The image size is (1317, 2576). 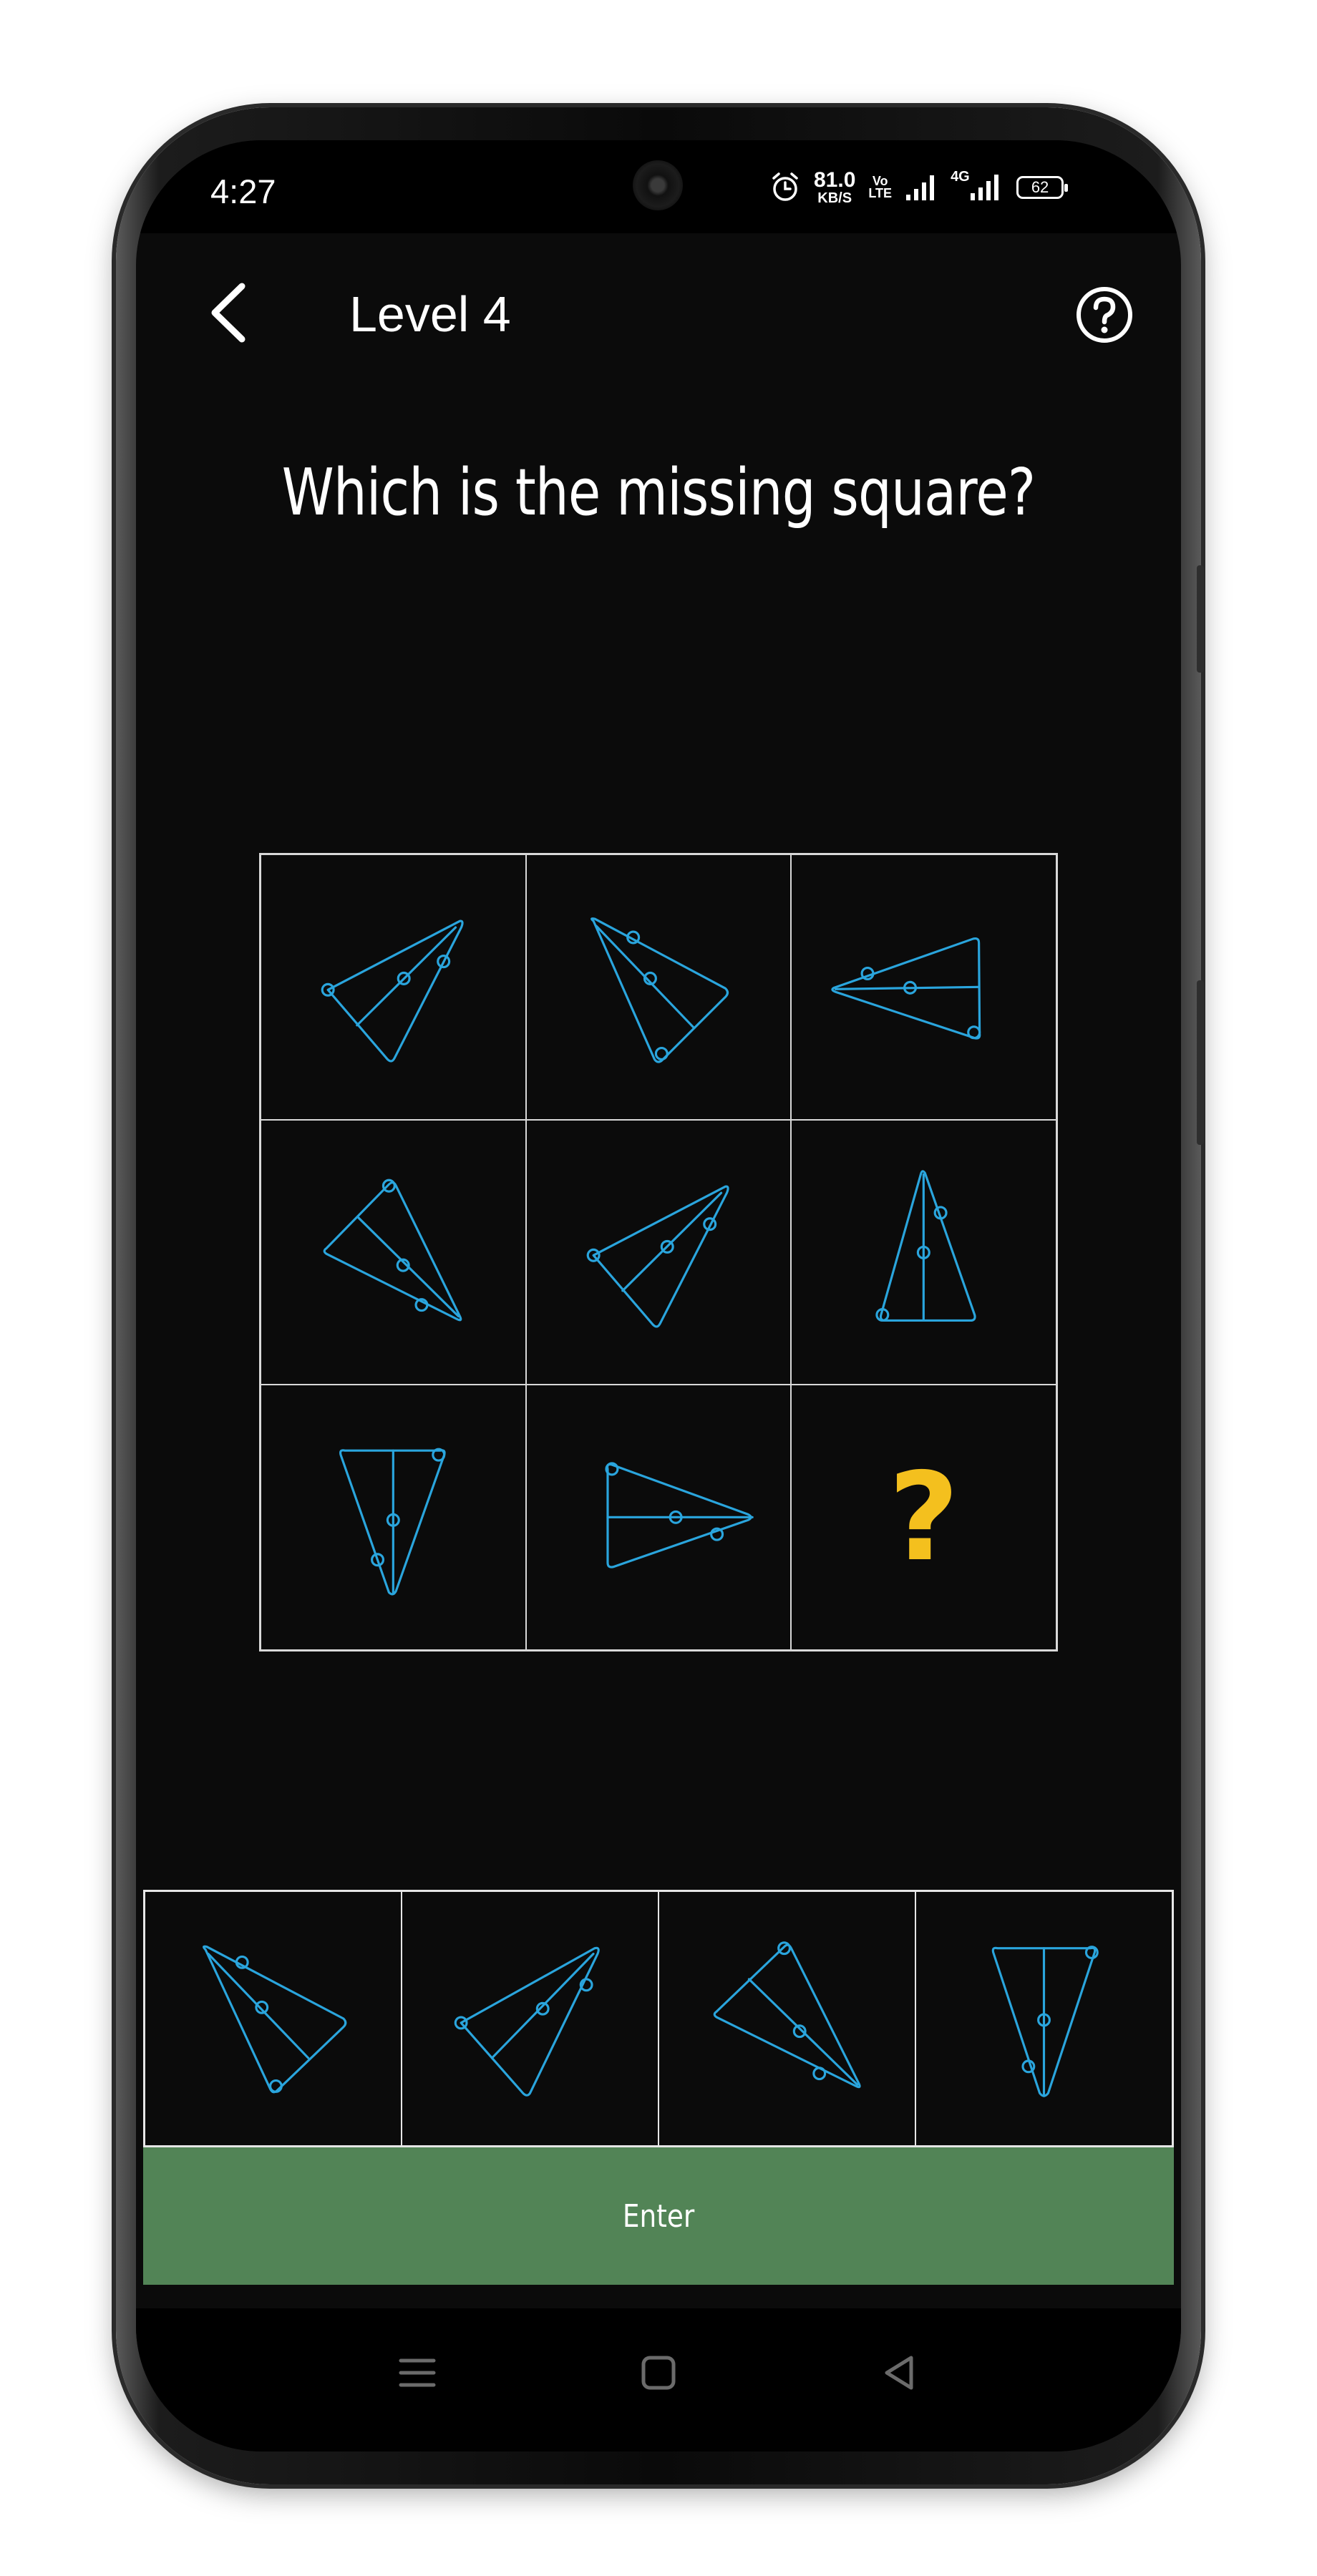 What do you see at coordinates (985, 187) in the screenshot?
I see `signal-bars-icon` at bounding box center [985, 187].